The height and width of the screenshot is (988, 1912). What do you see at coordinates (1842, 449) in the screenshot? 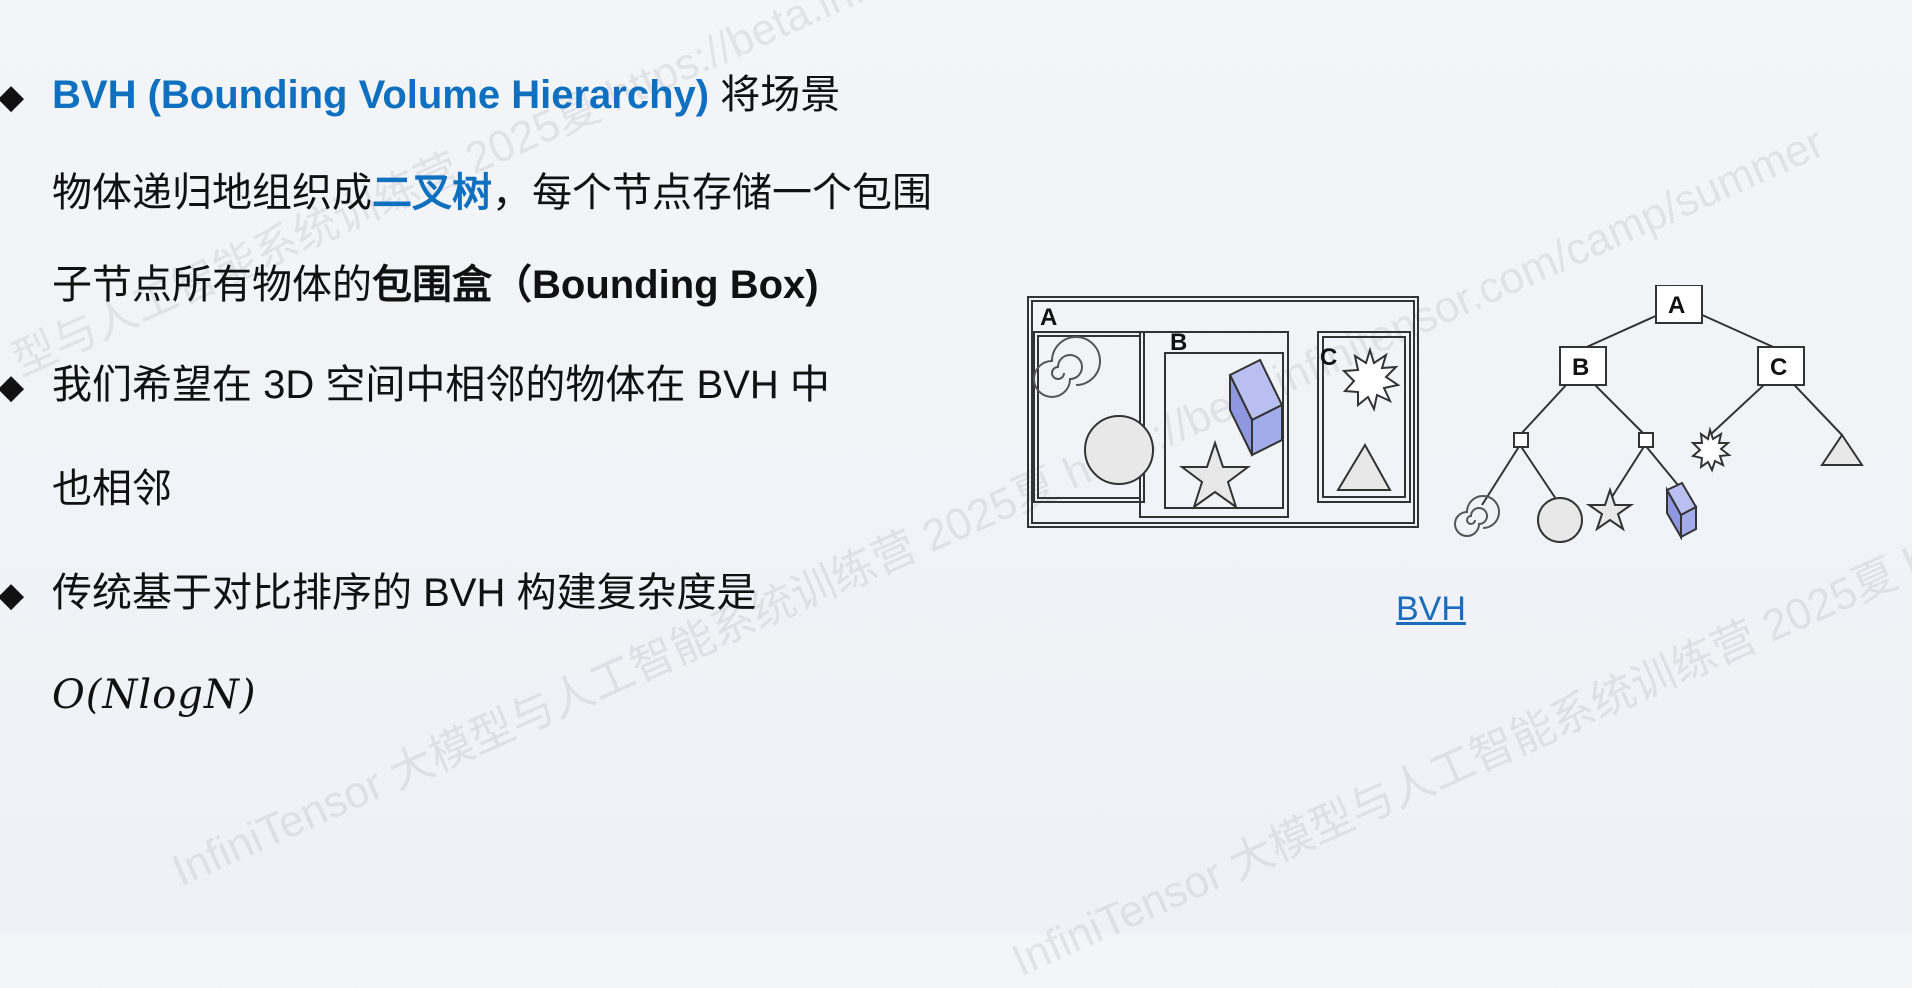
I see `leaf-triangle-icon` at bounding box center [1842, 449].